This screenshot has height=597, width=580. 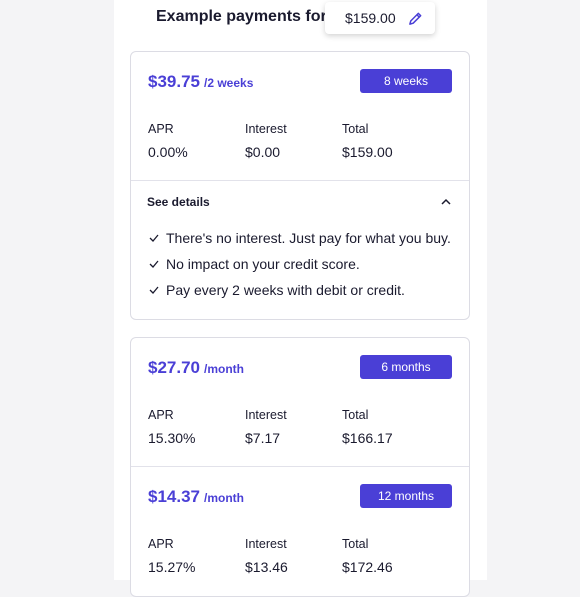 What do you see at coordinates (171, 427) in the screenshot?
I see `apr-stat: APR 15.30%` at bounding box center [171, 427].